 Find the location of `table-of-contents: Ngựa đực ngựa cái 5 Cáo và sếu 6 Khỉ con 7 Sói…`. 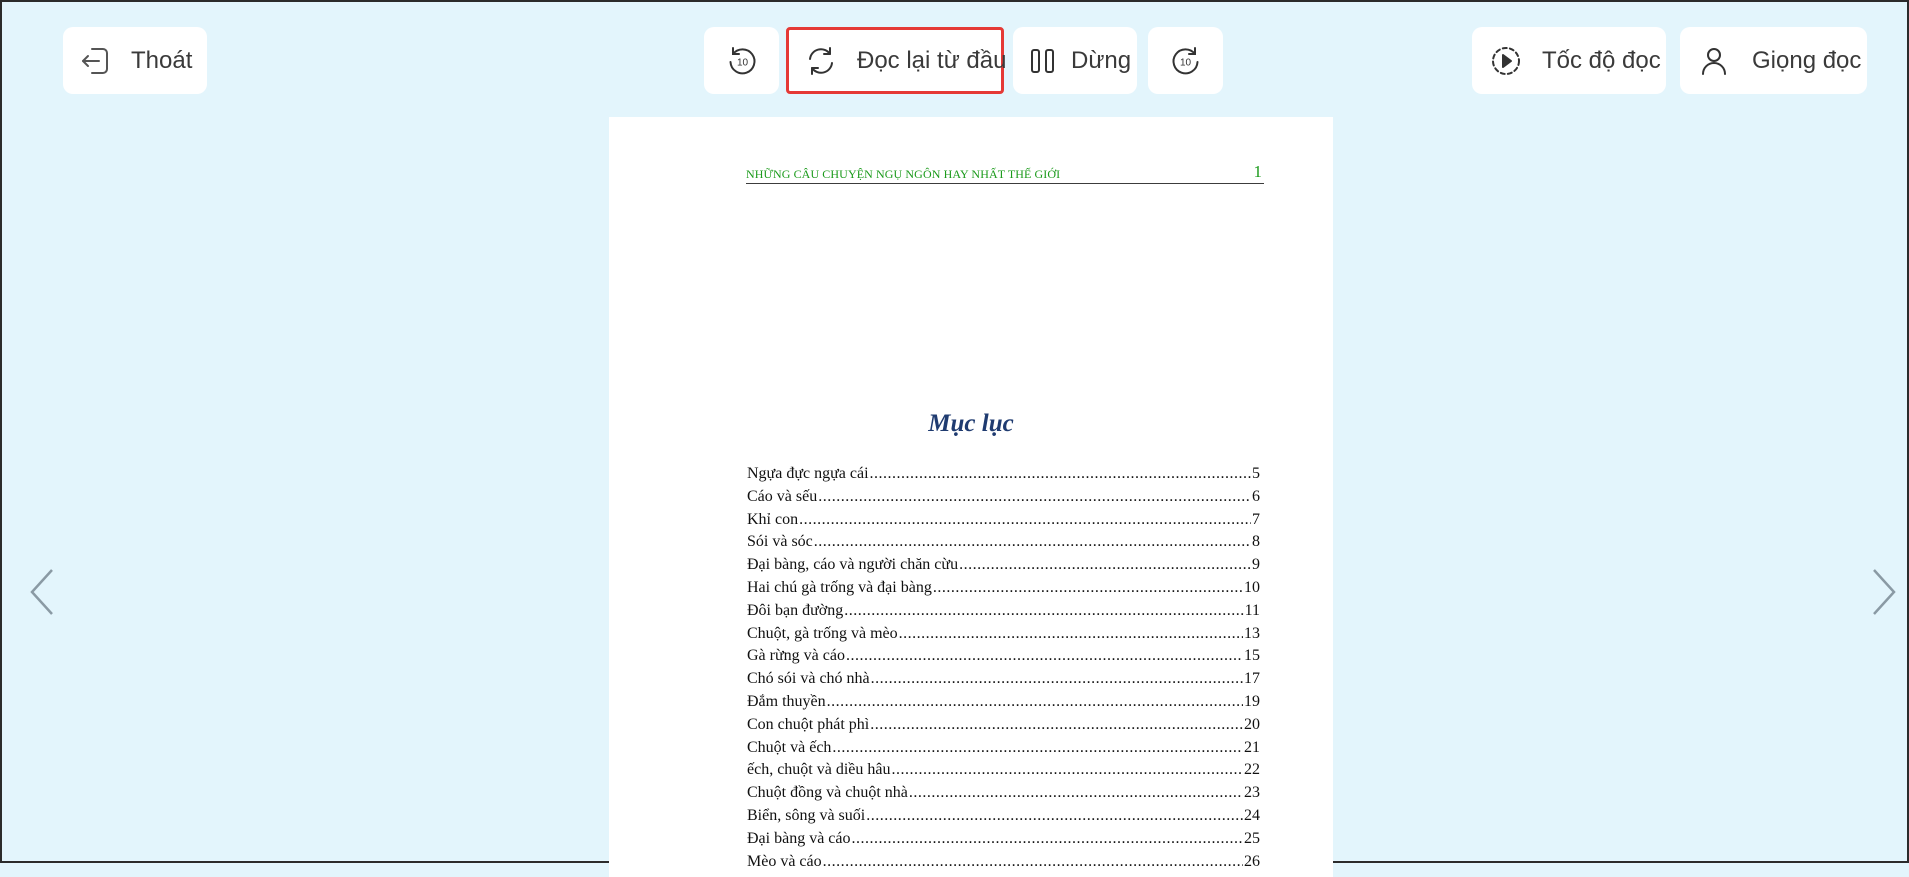

table-of-contents: Ngựa đực ngựa cái 5 Cáo và sếu 6 Khỉ con 7 Sói… is located at coordinates (1003, 668).